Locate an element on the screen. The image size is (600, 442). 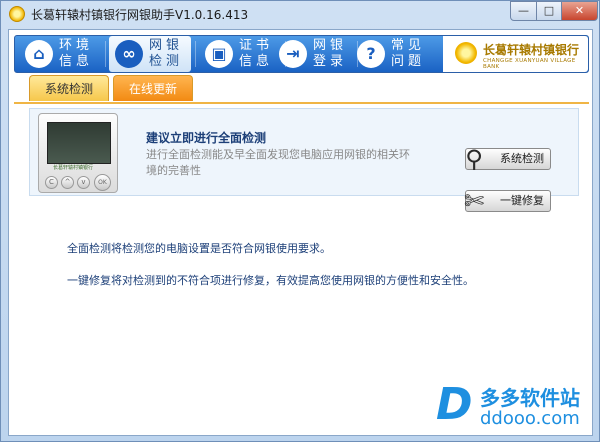
nav-faq: ? 常见问题 is located at coordinates (392, 54).